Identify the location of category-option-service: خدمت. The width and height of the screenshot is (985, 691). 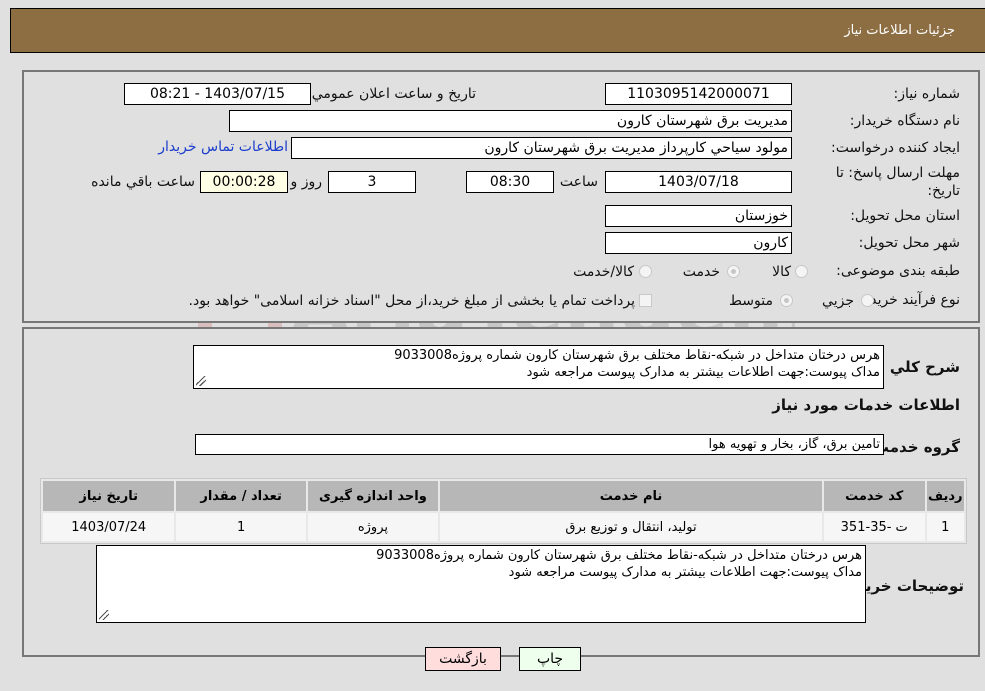
(701, 272).